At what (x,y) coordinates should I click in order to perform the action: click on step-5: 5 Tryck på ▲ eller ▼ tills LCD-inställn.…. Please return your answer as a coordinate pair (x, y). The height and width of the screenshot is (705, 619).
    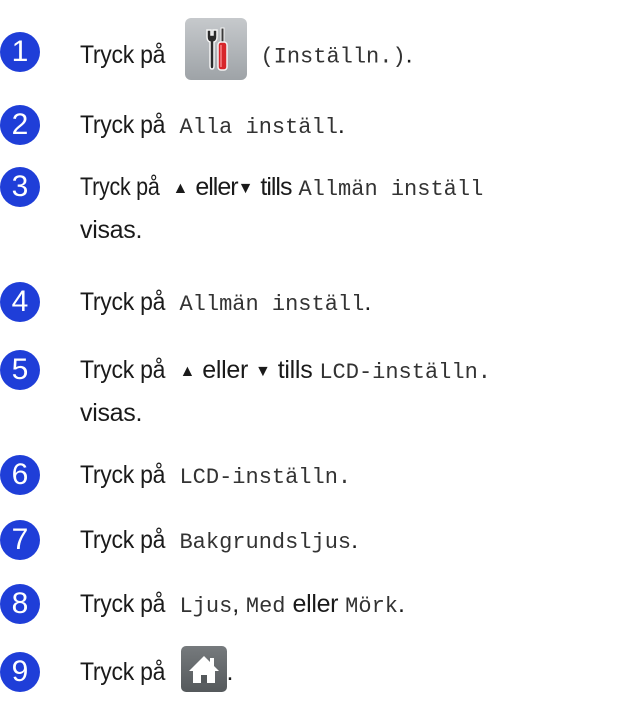
    Looking at the image, I should click on (309, 390).